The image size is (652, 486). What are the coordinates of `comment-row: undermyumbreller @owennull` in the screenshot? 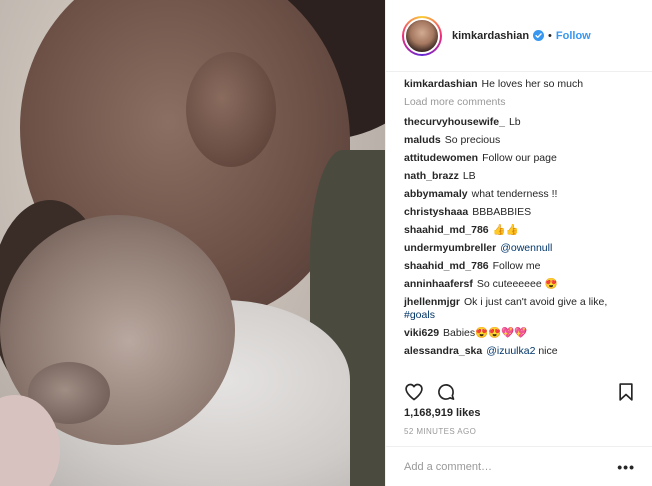 It's located at (524, 248).